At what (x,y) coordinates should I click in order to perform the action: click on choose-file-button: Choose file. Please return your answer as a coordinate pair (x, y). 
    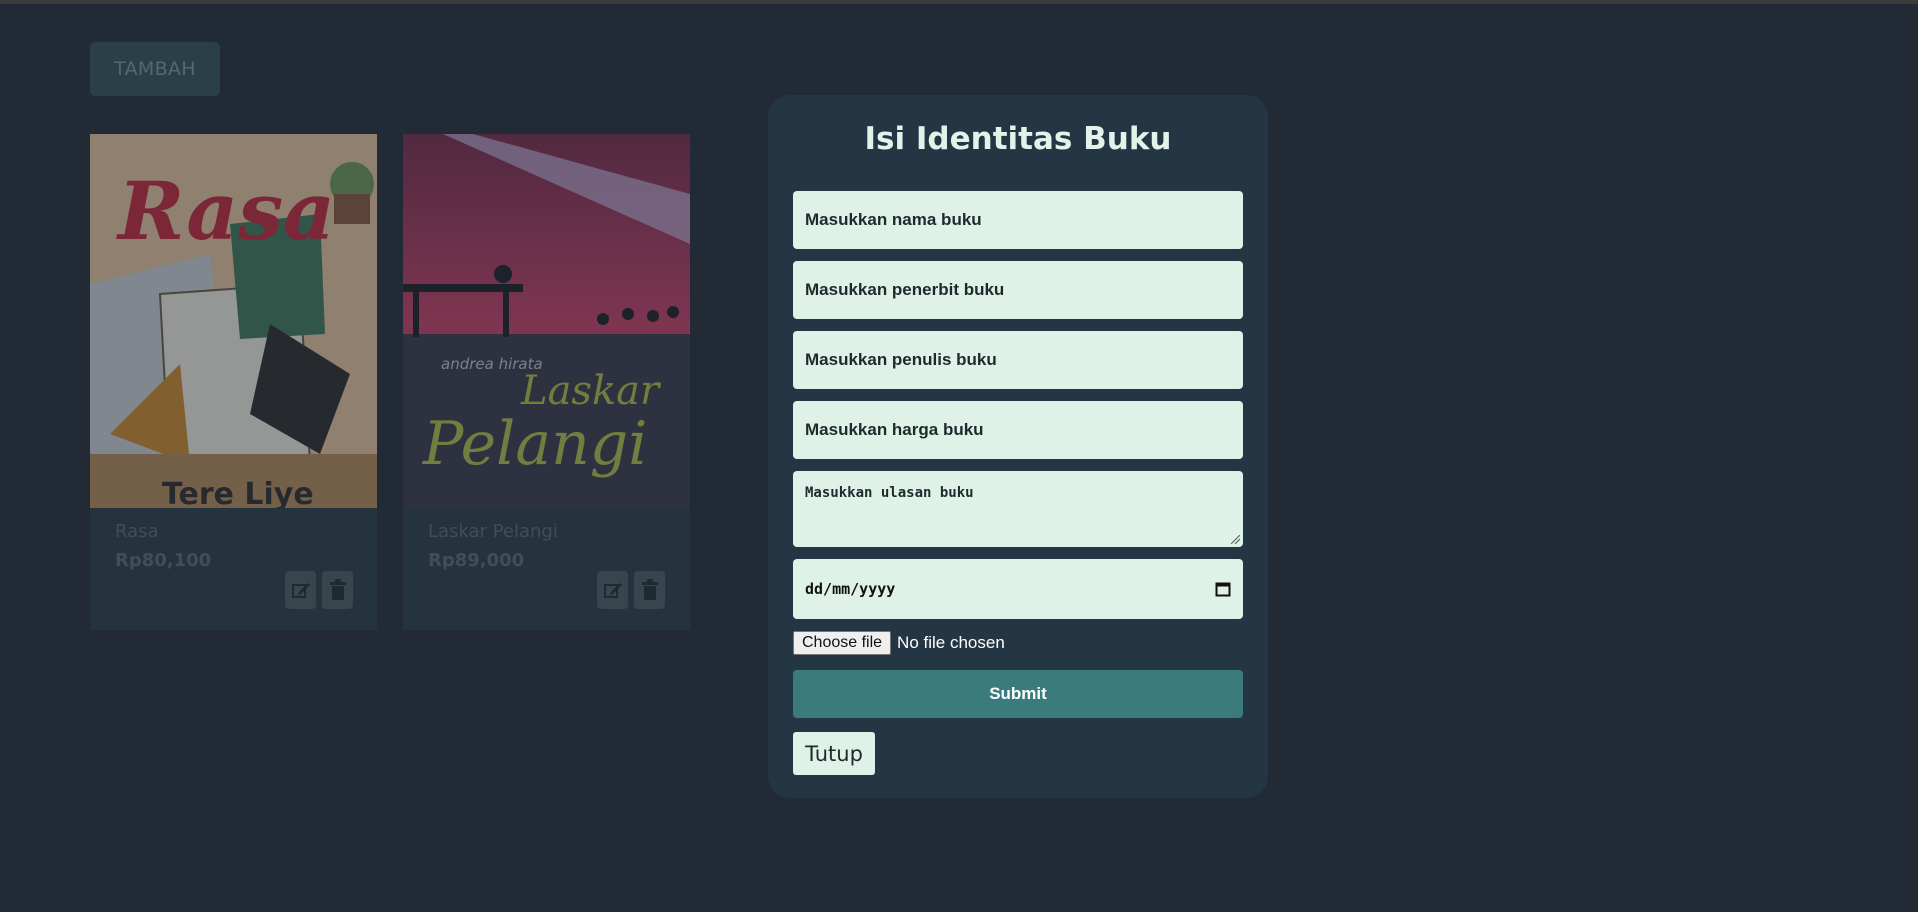
    Looking at the image, I should click on (842, 643).